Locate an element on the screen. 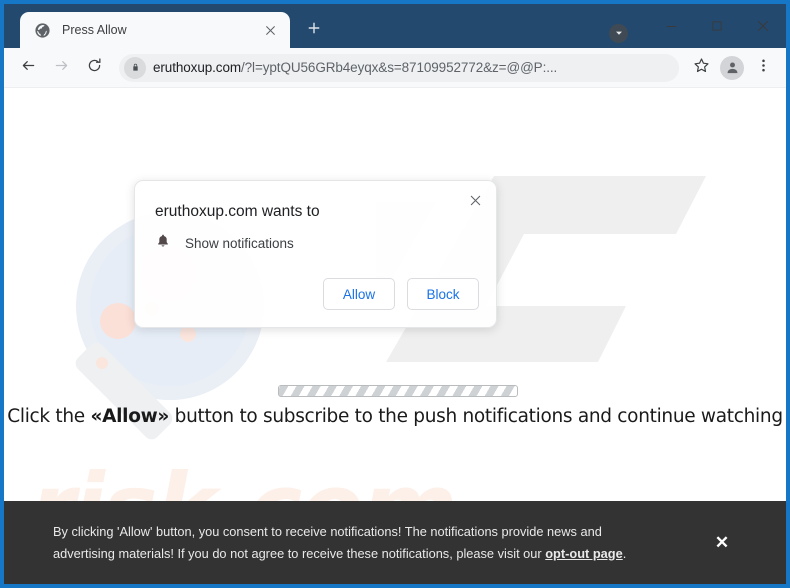  reload-button is located at coordinates (94, 68).